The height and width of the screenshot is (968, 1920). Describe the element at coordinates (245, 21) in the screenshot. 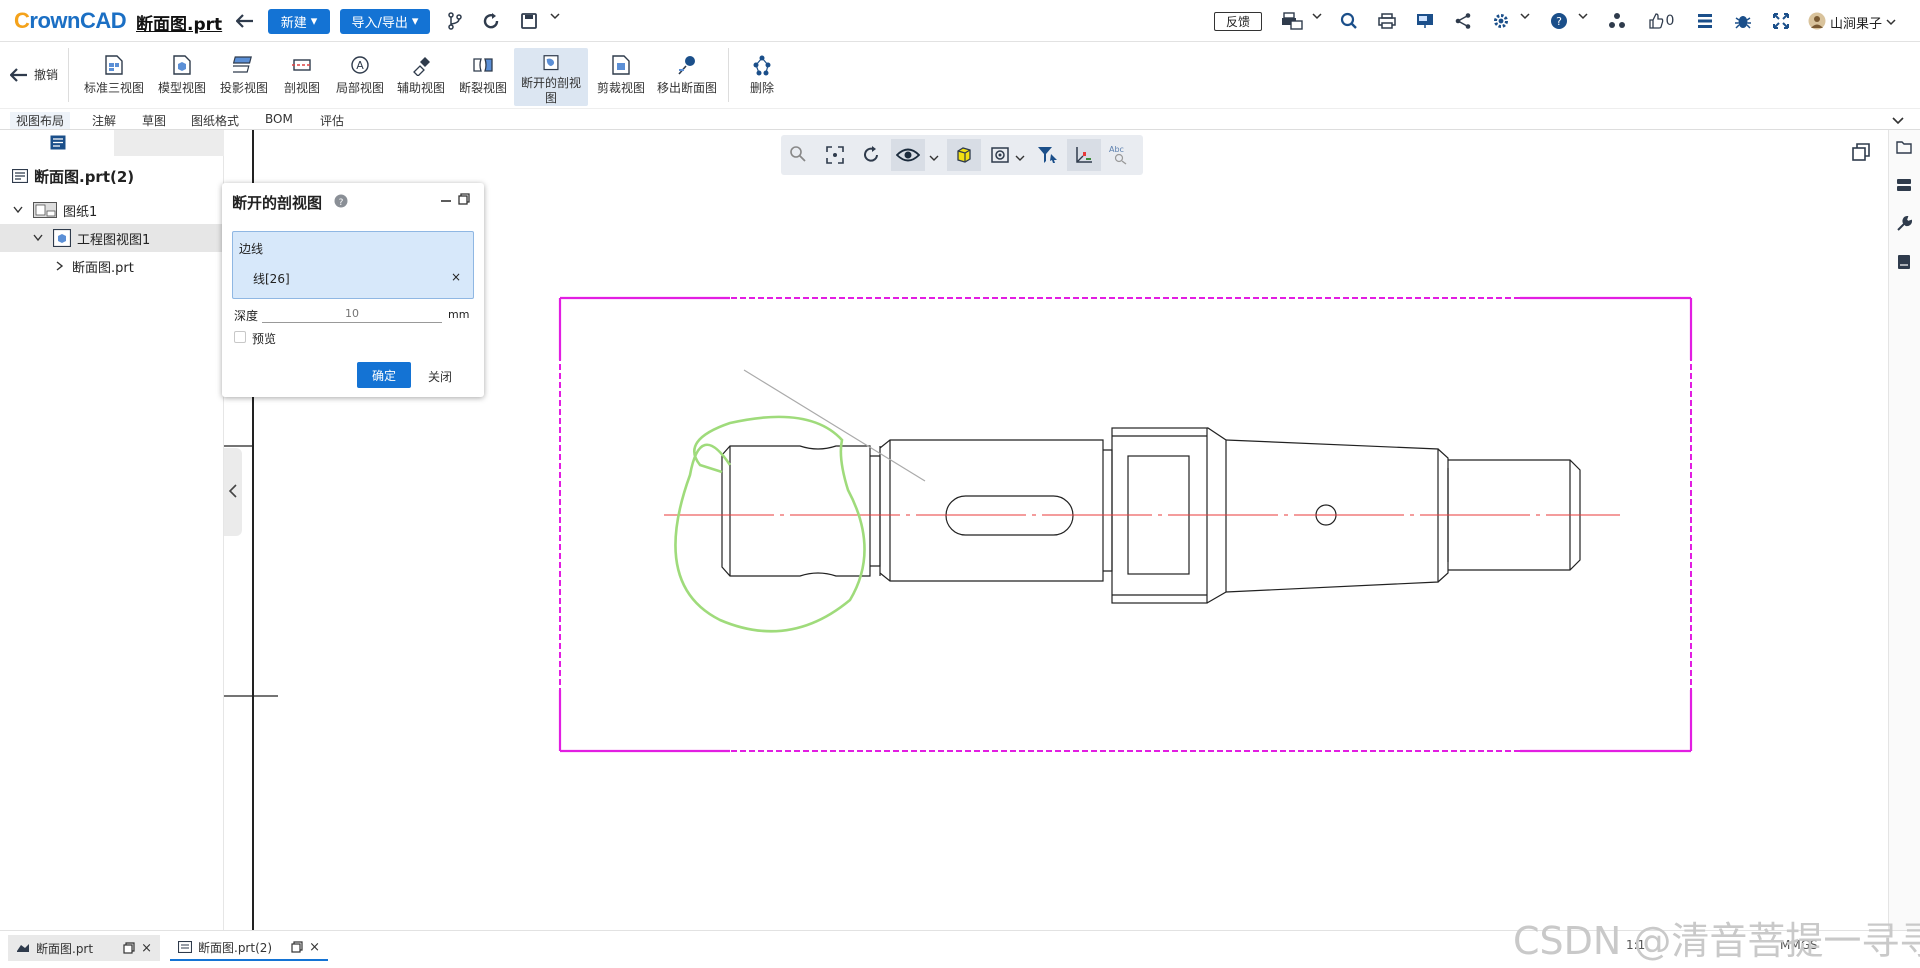

I see `back-arrow-icon` at that location.